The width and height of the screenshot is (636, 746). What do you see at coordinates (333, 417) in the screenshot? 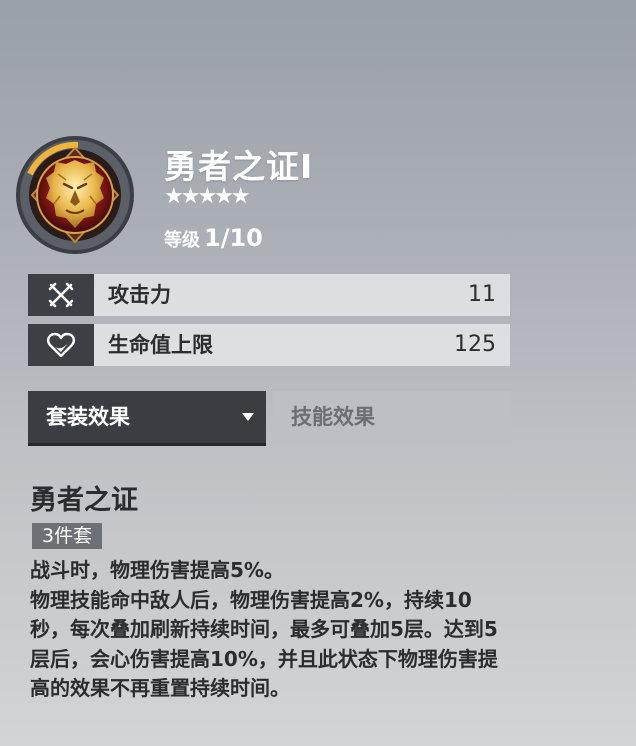
I see `tab-label: 技能效果` at bounding box center [333, 417].